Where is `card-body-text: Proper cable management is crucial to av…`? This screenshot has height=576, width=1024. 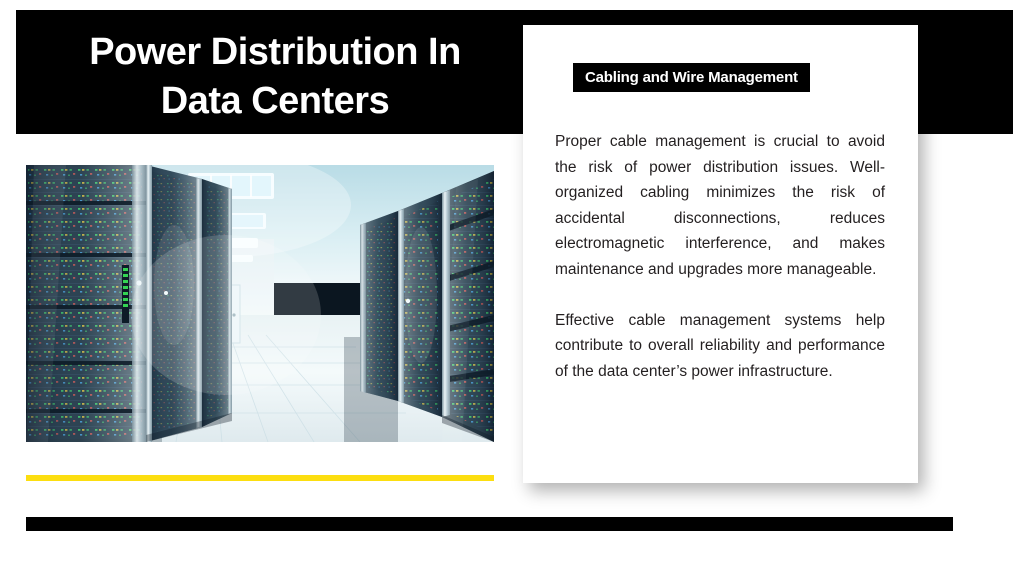
card-body-text: Proper cable management is crucial to av… is located at coordinates (720, 256).